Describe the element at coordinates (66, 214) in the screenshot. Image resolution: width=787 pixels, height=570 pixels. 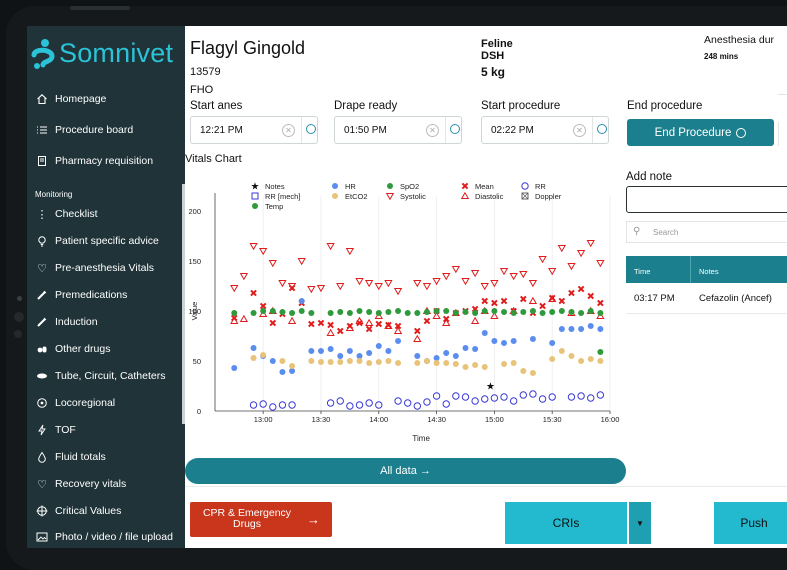
I see `sidebar-item-checklist: ⋮ Checklist` at that location.